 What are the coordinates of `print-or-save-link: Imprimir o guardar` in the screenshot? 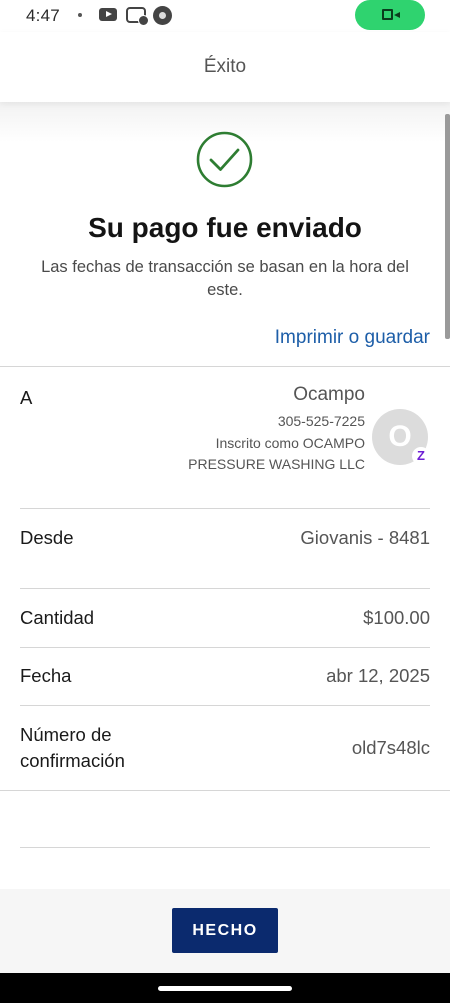 It's located at (352, 338).